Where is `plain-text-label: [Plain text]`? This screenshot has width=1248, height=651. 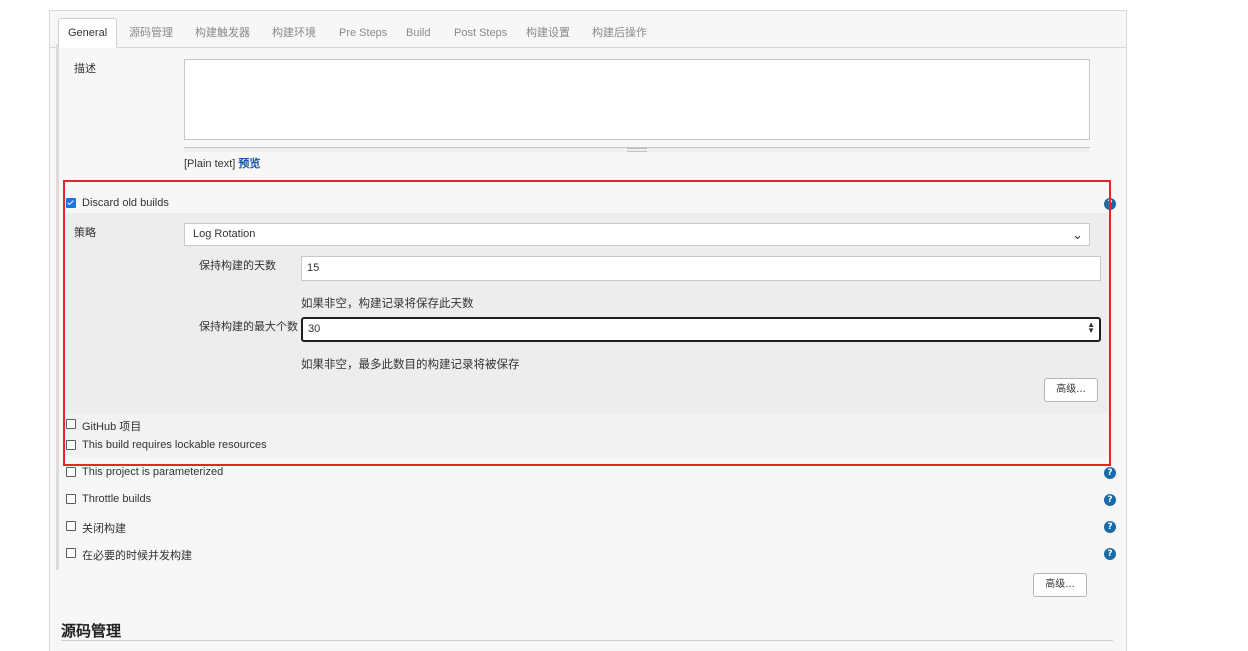 plain-text-label: [Plain text] is located at coordinates (210, 164).